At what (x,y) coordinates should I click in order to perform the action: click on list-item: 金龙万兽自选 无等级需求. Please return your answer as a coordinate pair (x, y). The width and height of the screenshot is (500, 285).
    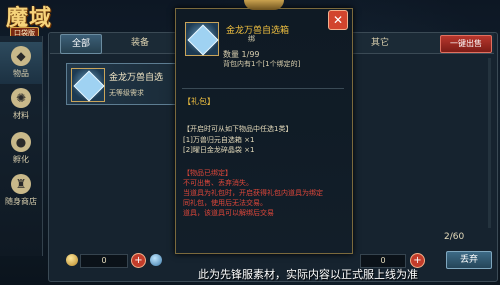
    Looking at the image, I should click on (123, 84).